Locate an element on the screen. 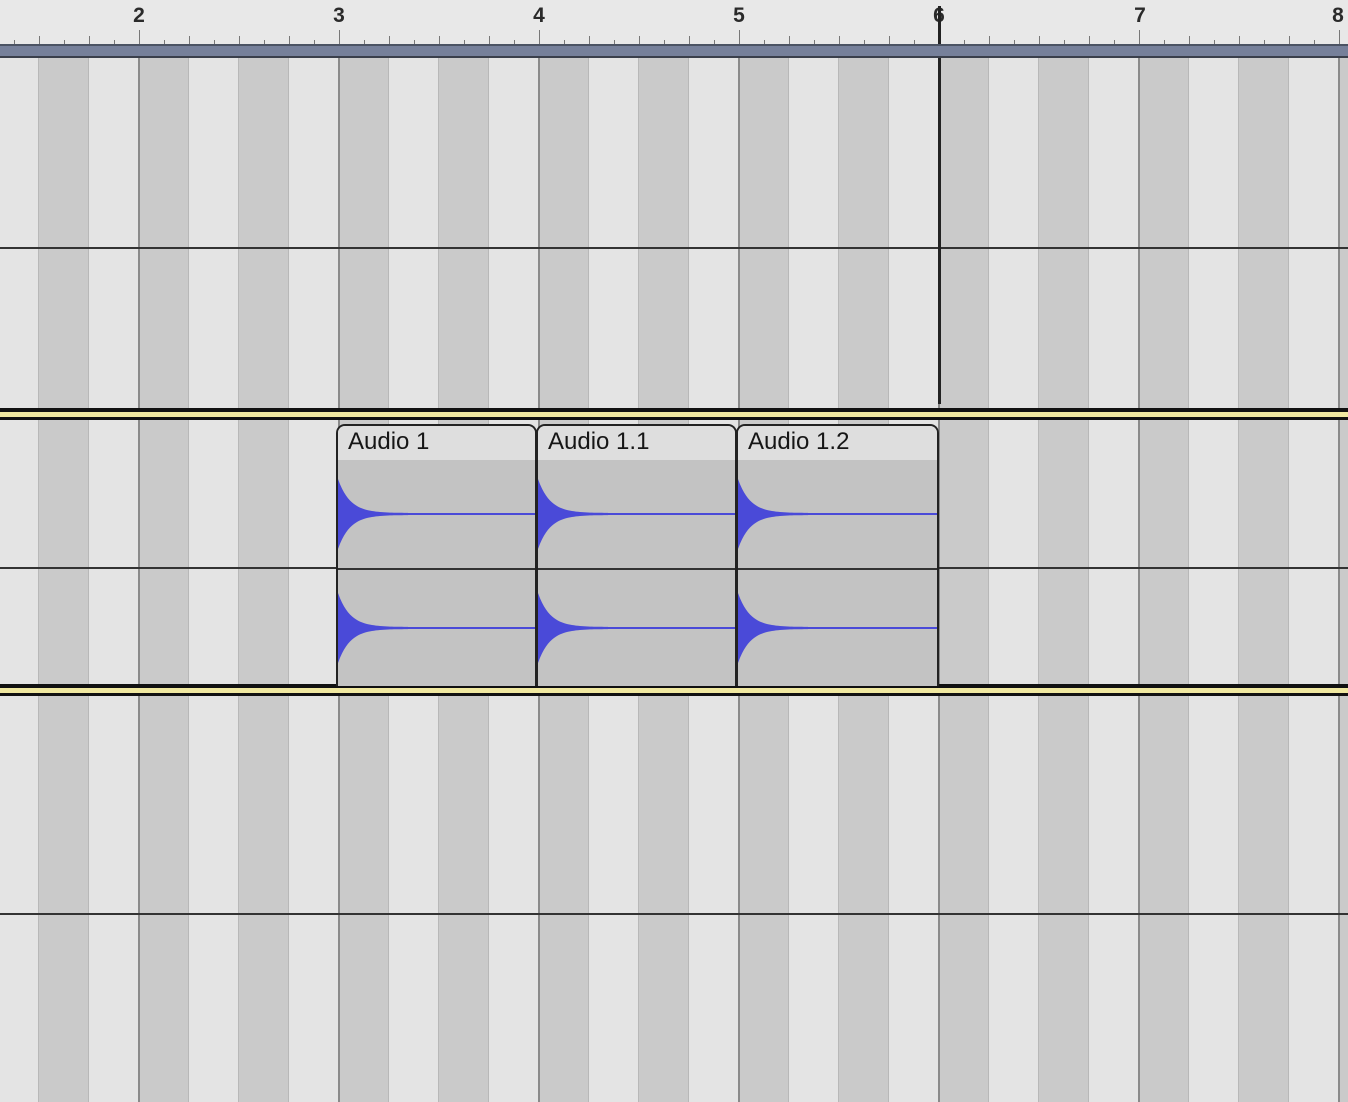 The width and height of the screenshot is (1348, 1102). timeline-ruler: 2 3 4 5 6 7 8 is located at coordinates (674, 22).